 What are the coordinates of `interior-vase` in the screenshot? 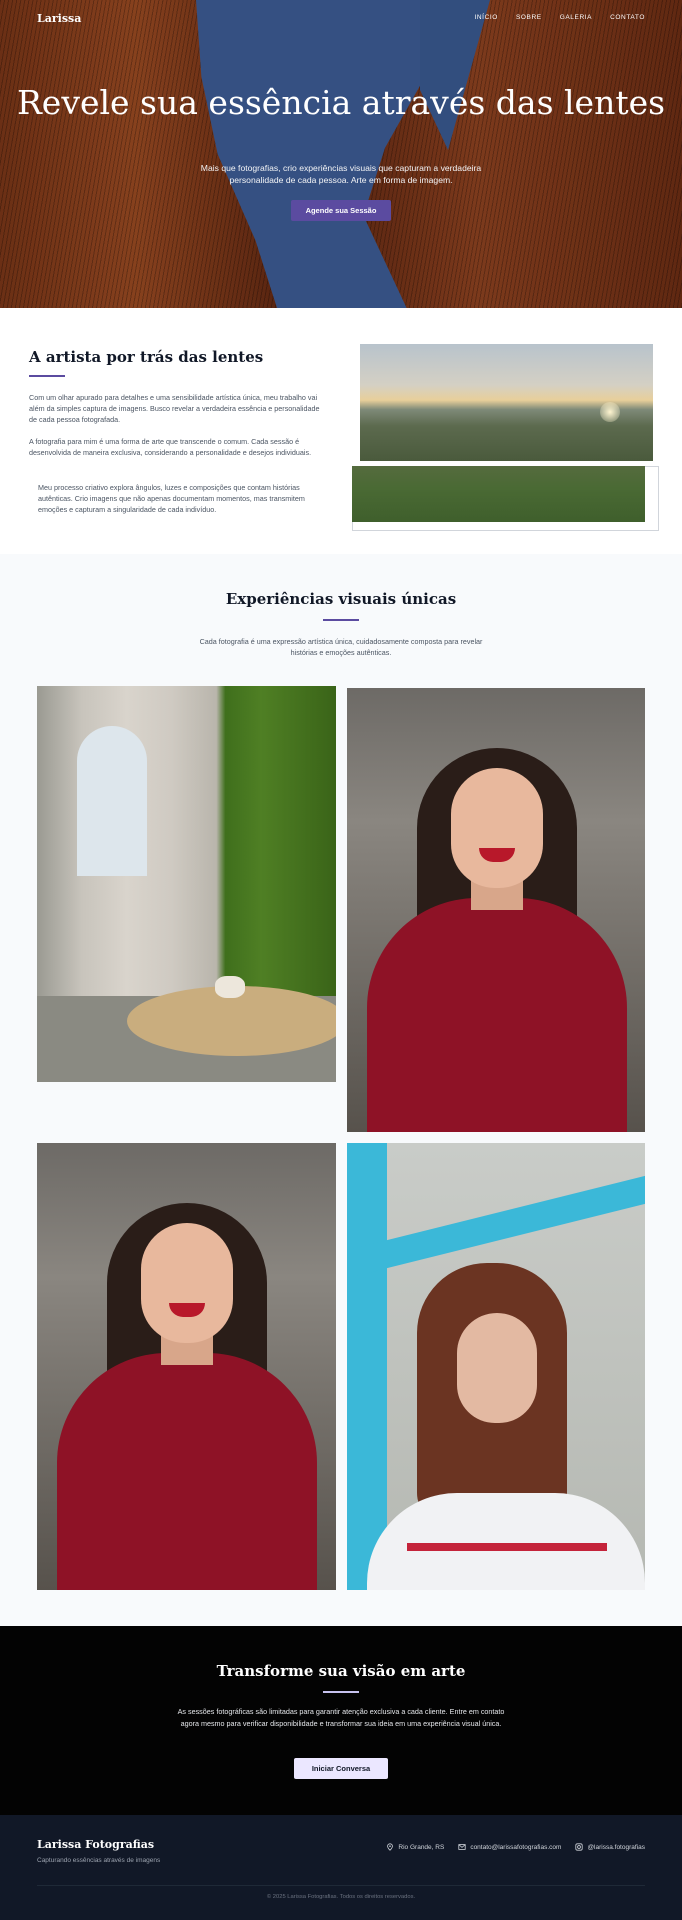 It's located at (230, 987).